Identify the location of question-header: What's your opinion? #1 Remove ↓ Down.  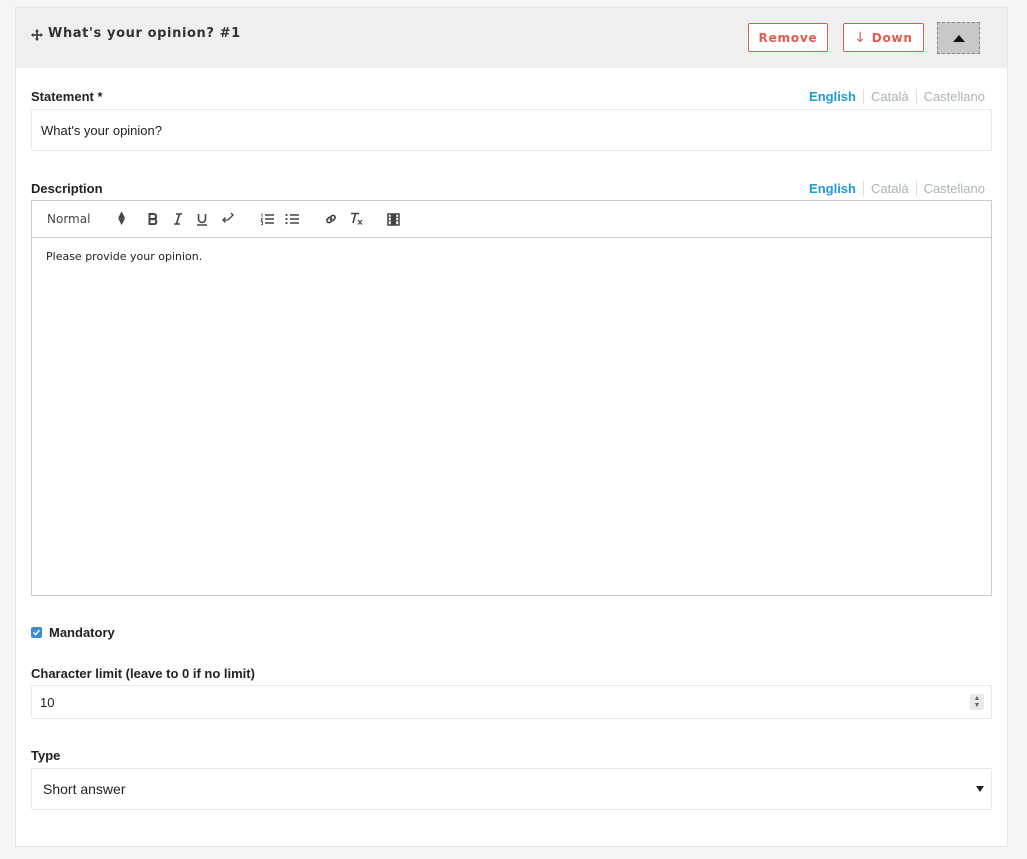
(511, 38).